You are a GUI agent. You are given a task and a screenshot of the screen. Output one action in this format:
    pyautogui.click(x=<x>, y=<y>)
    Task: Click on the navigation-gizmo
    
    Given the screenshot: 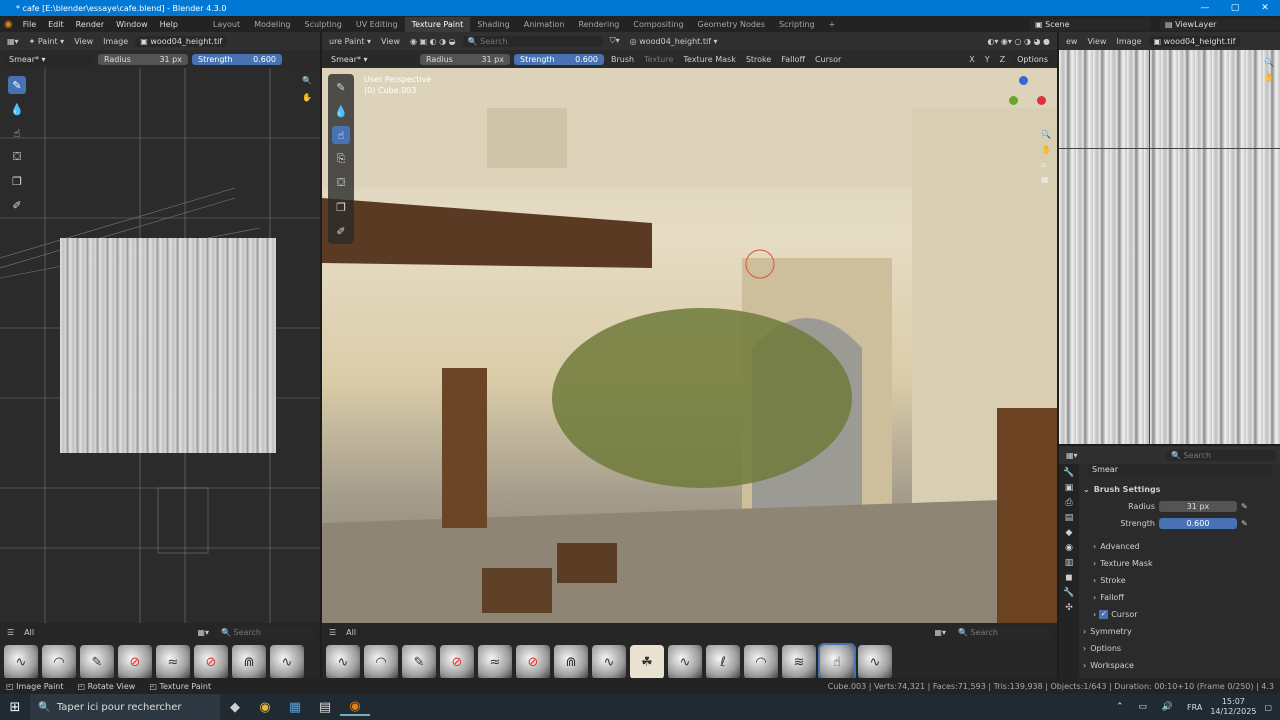 What is the action you would take?
    pyautogui.click(x=1024, y=101)
    